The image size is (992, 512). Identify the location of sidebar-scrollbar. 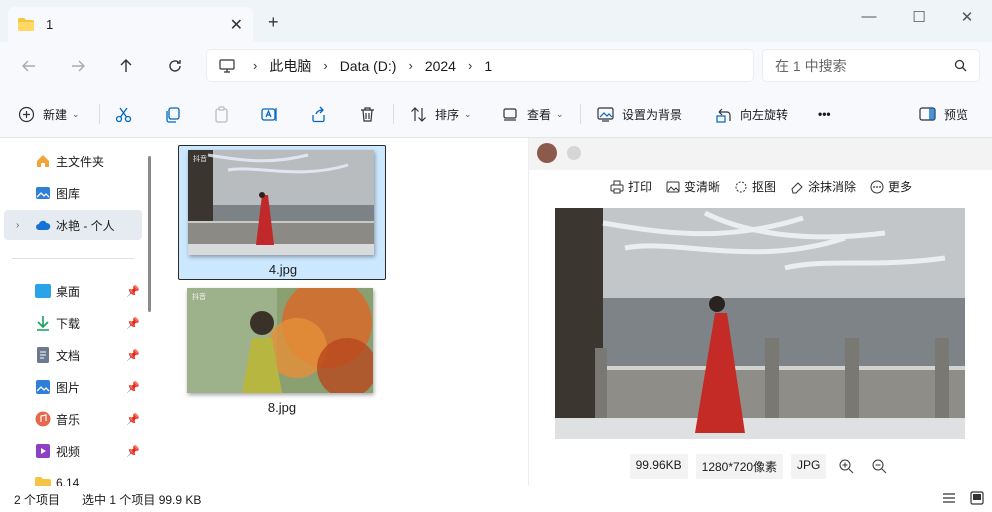
(149, 234).